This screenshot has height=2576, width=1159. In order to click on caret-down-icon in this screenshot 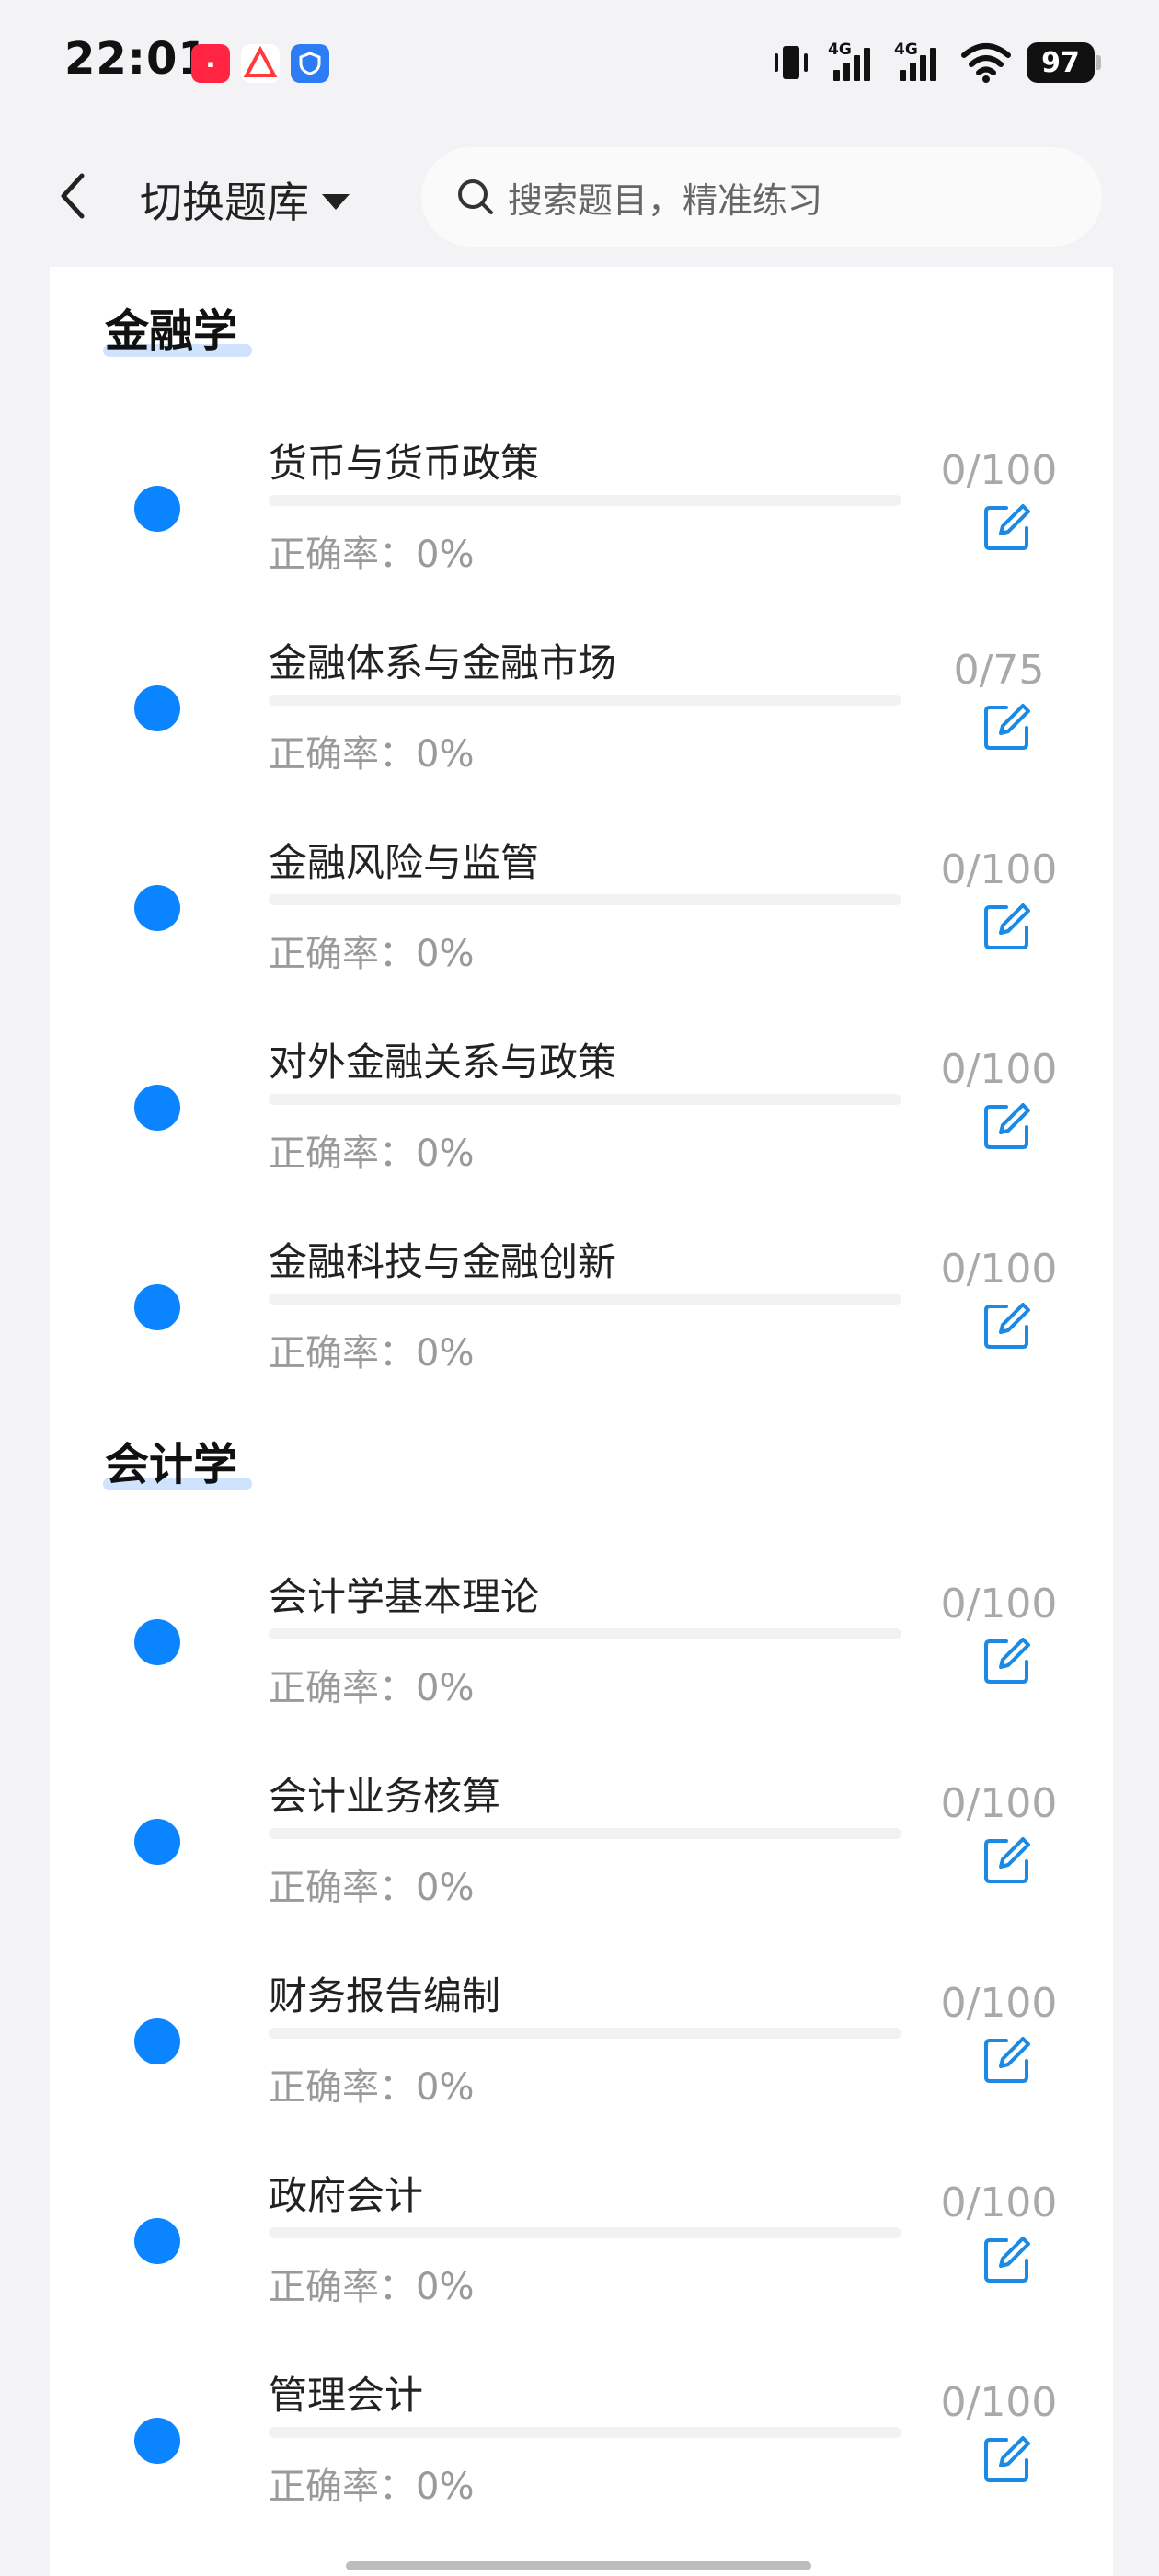, I will do `click(336, 201)`.